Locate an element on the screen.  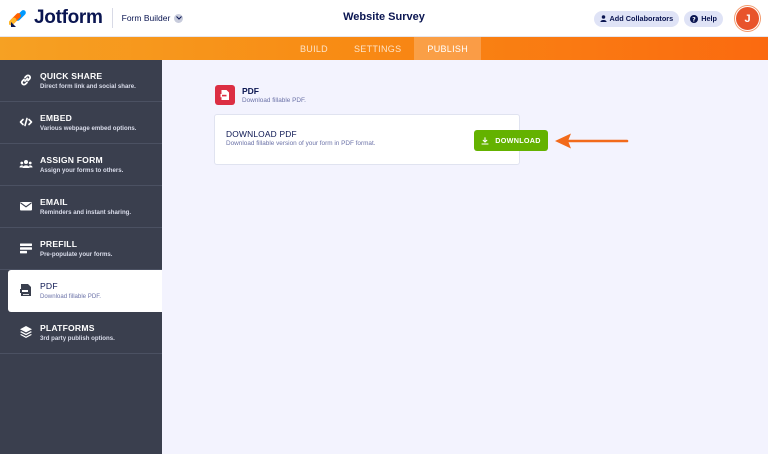
tab-publish: PUBLISH is located at coordinates (448, 48).